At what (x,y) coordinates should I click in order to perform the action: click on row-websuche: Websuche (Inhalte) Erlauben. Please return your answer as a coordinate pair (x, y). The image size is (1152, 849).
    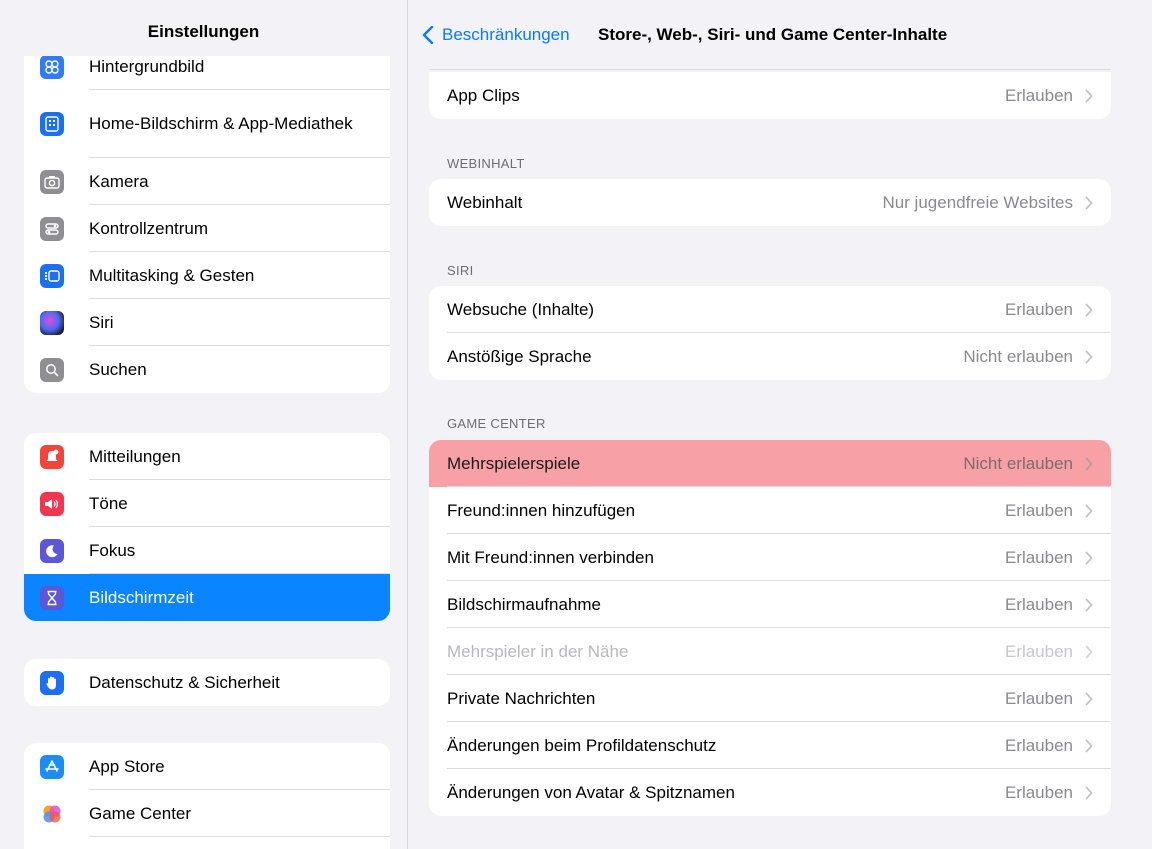
    Looking at the image, I should click on (770, 309).